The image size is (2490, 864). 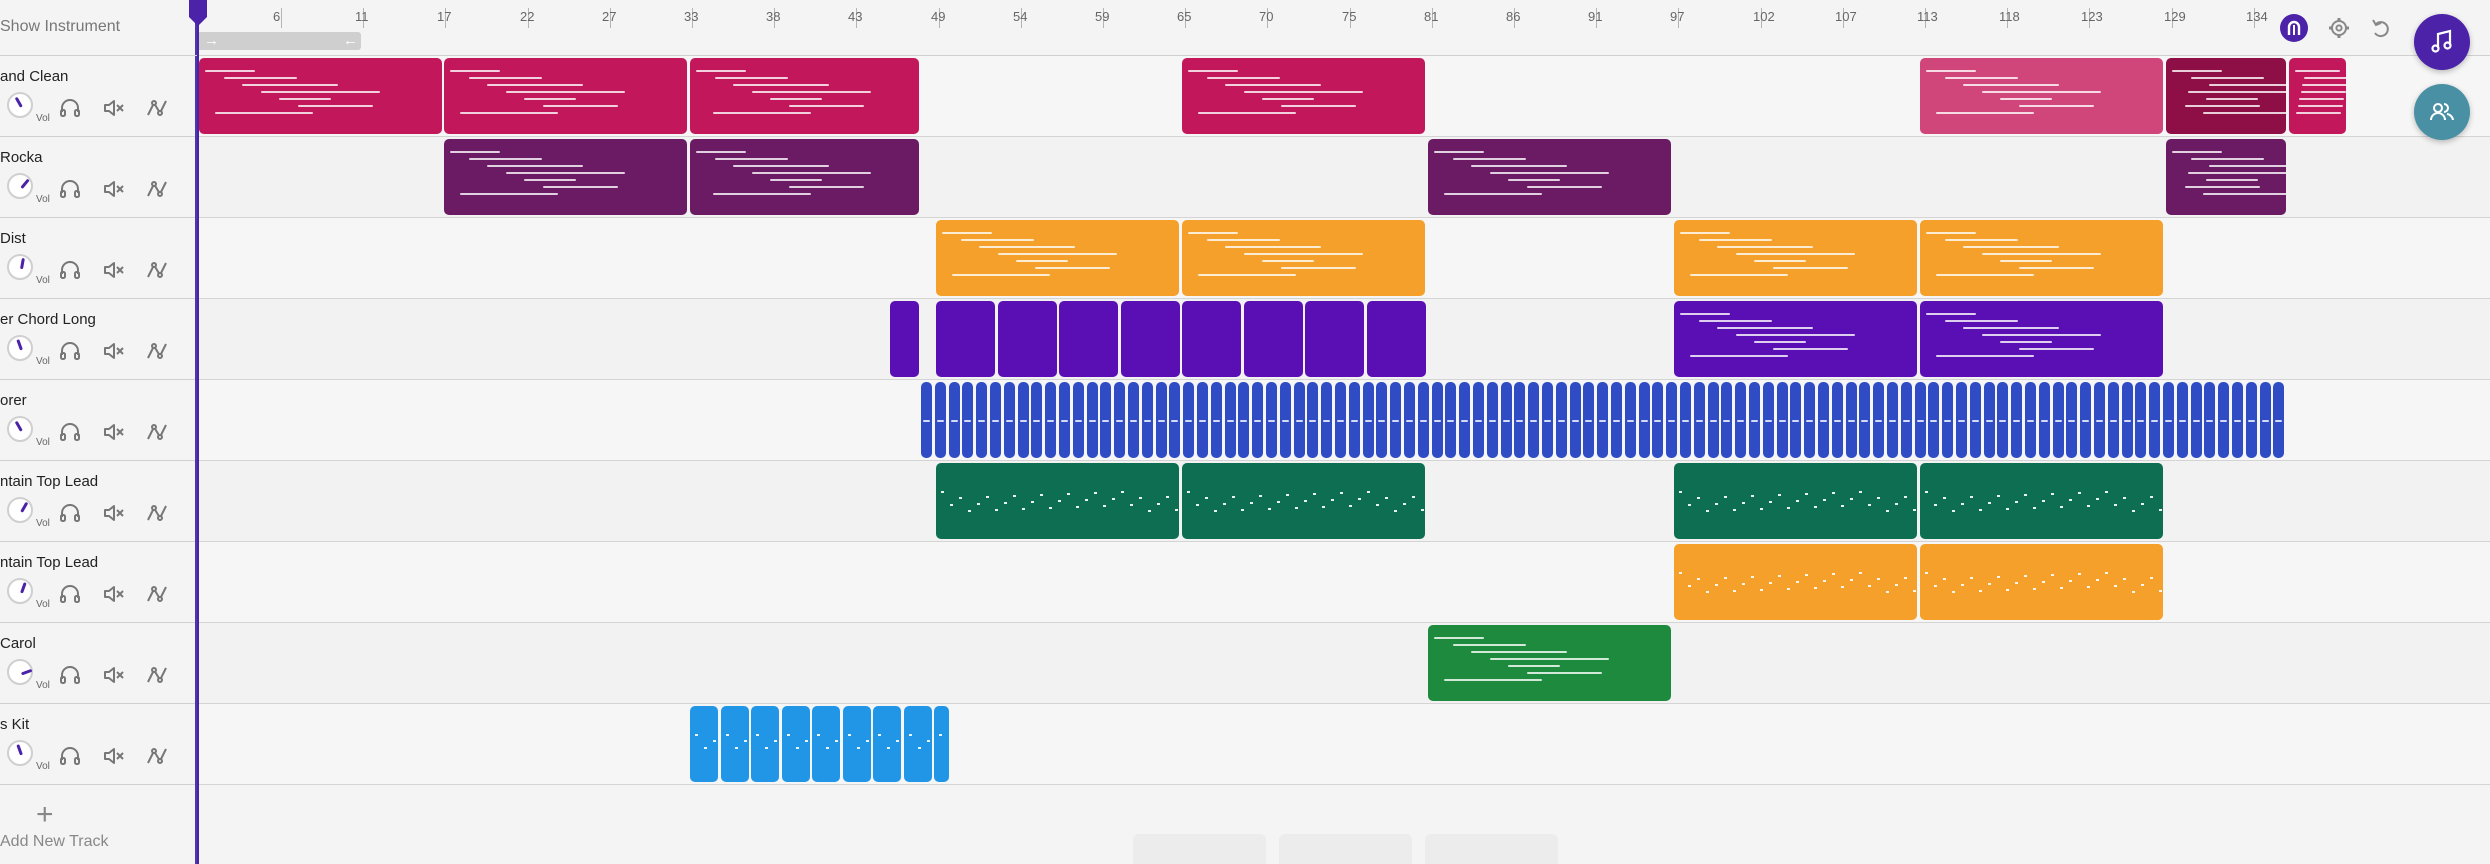 I want to click on track-header: er Chord Long Vol, so click(x=97, y=339).